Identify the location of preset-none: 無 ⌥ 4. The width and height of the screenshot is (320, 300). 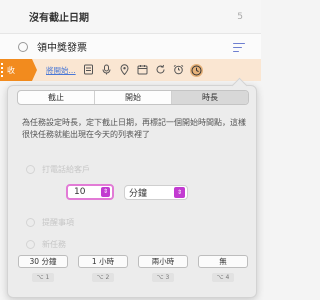
(223, 268).